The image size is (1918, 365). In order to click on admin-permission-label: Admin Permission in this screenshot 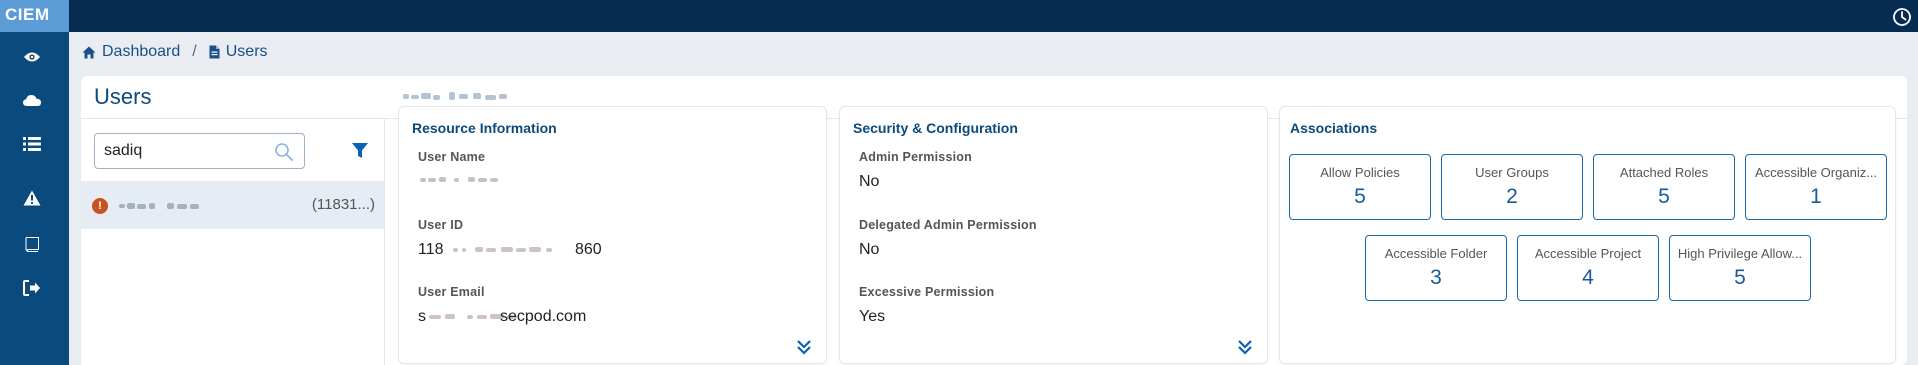, I will do `click(915, 157)`.